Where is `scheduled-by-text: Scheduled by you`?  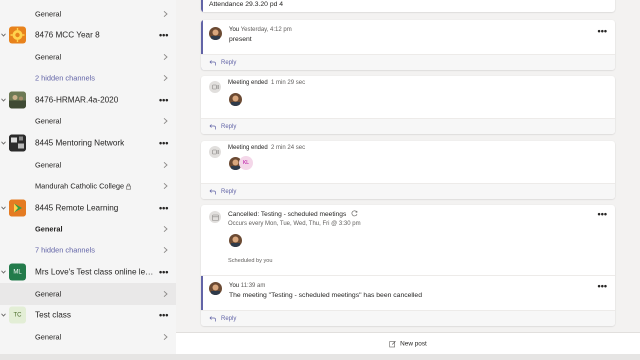
scheduled-by-text: Scheduled by you is located at coordinates (250, 261).